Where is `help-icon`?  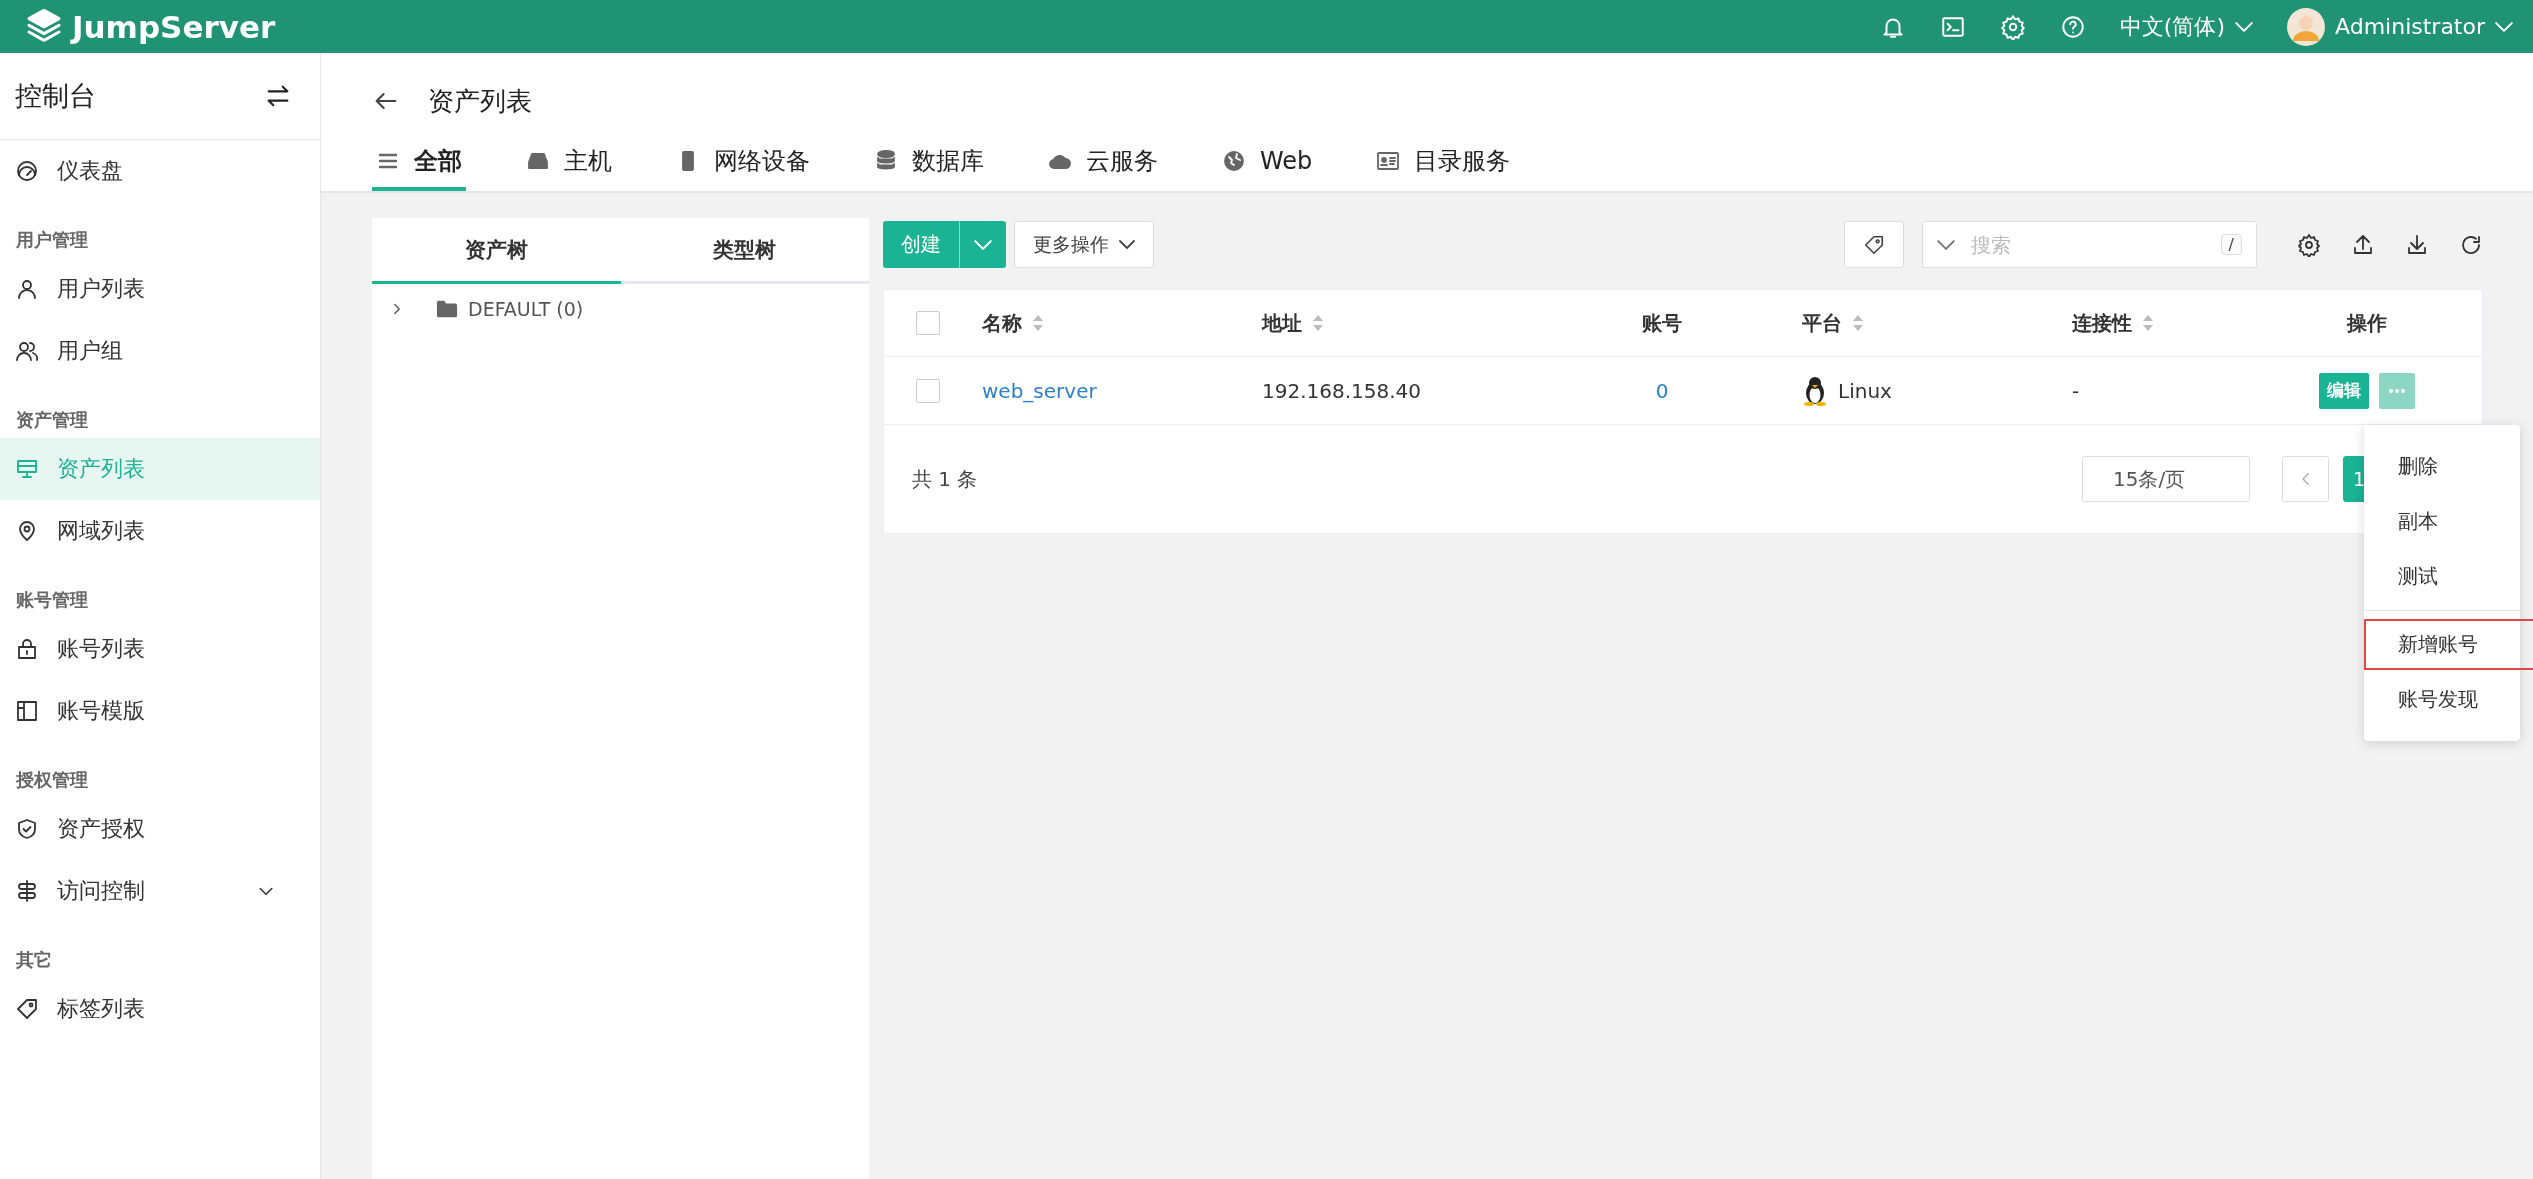 help-icon is located at coordinates (2072, 26).